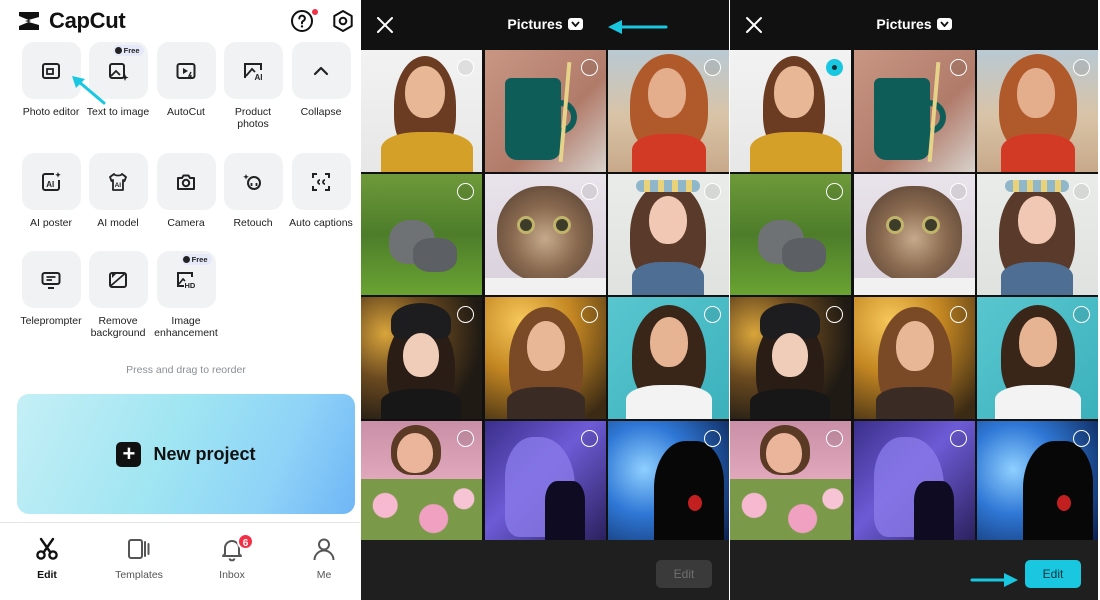 Image resolution: width=1100 pixels, height=600 pixels. What do you see at coordinates (245, 541) in the screenshot?
I see `inbox-badge: 6` at bounding box center [245, 541].